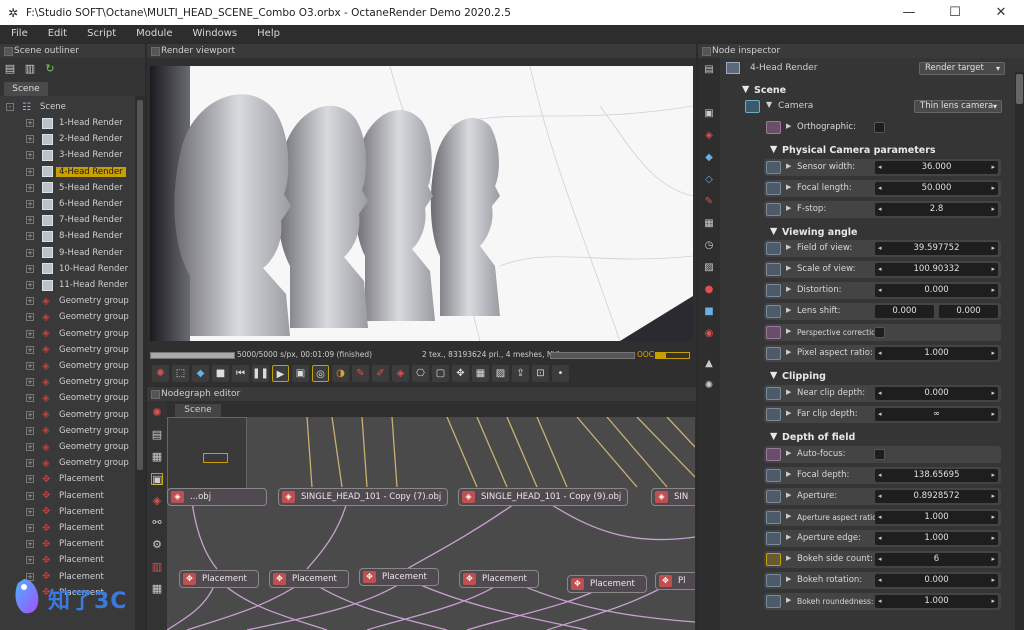 The height and width of the screenshot is (630, 1024). Describe the element at coordinates (709, 364) in the screenshot. I see `output-node-icon: ▲` at that location.